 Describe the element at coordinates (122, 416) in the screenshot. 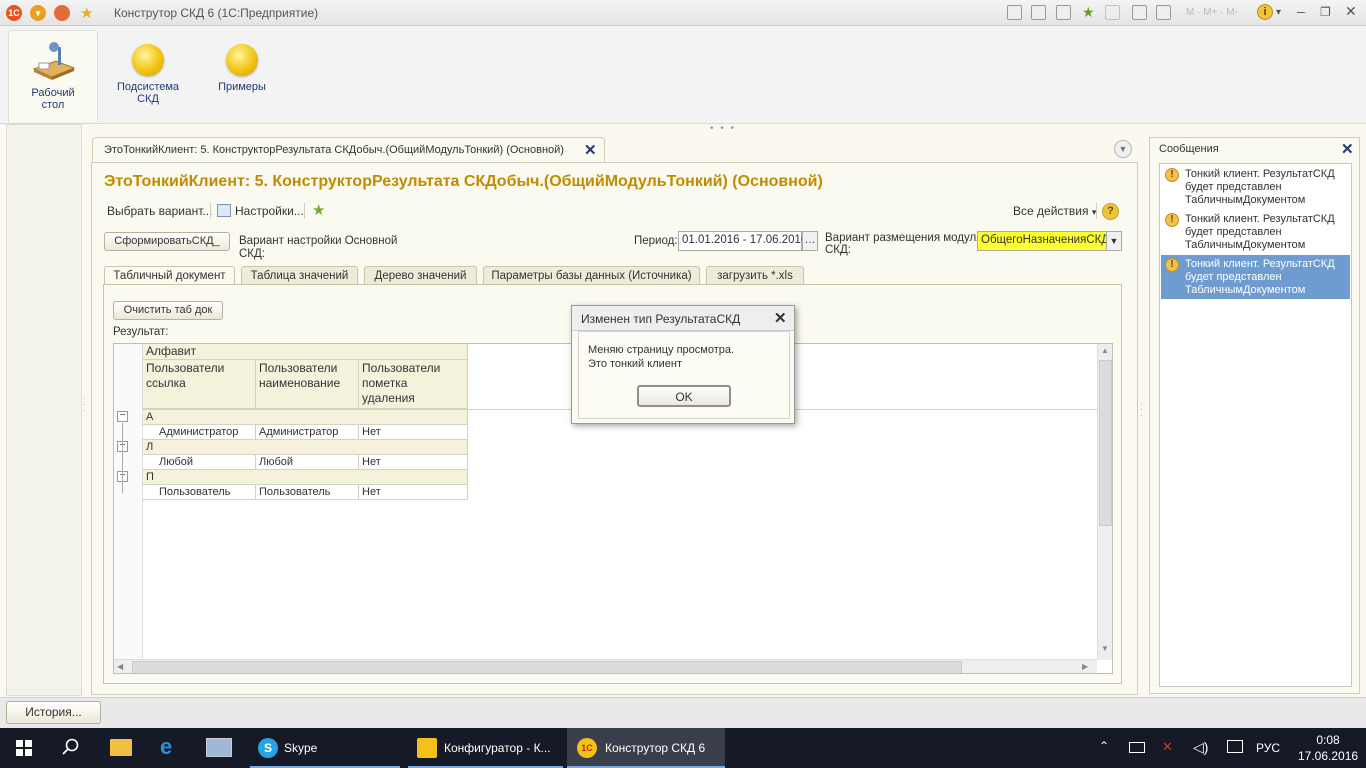

I see `collapse-group-icon: −` at that location.